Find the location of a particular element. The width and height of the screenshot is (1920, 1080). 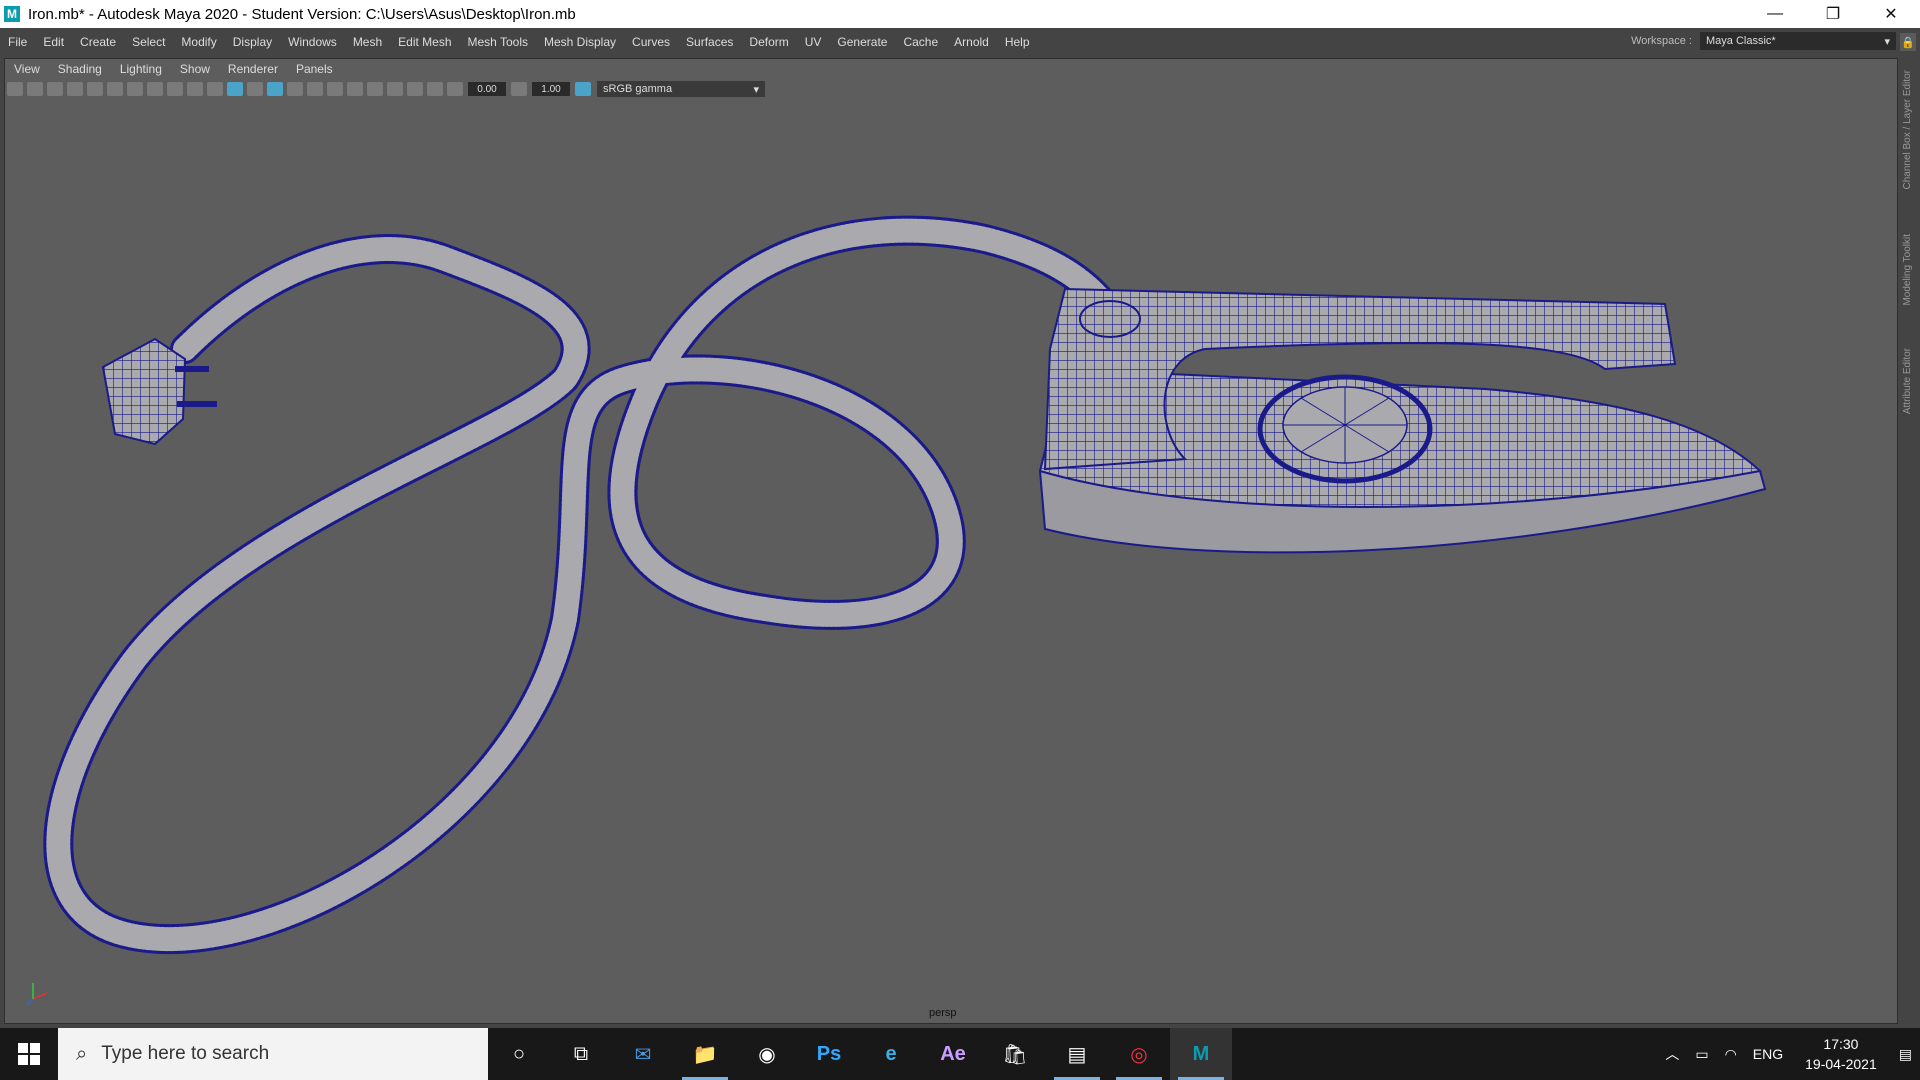

maya-app-icon: M is located at coordinates (12, 14).